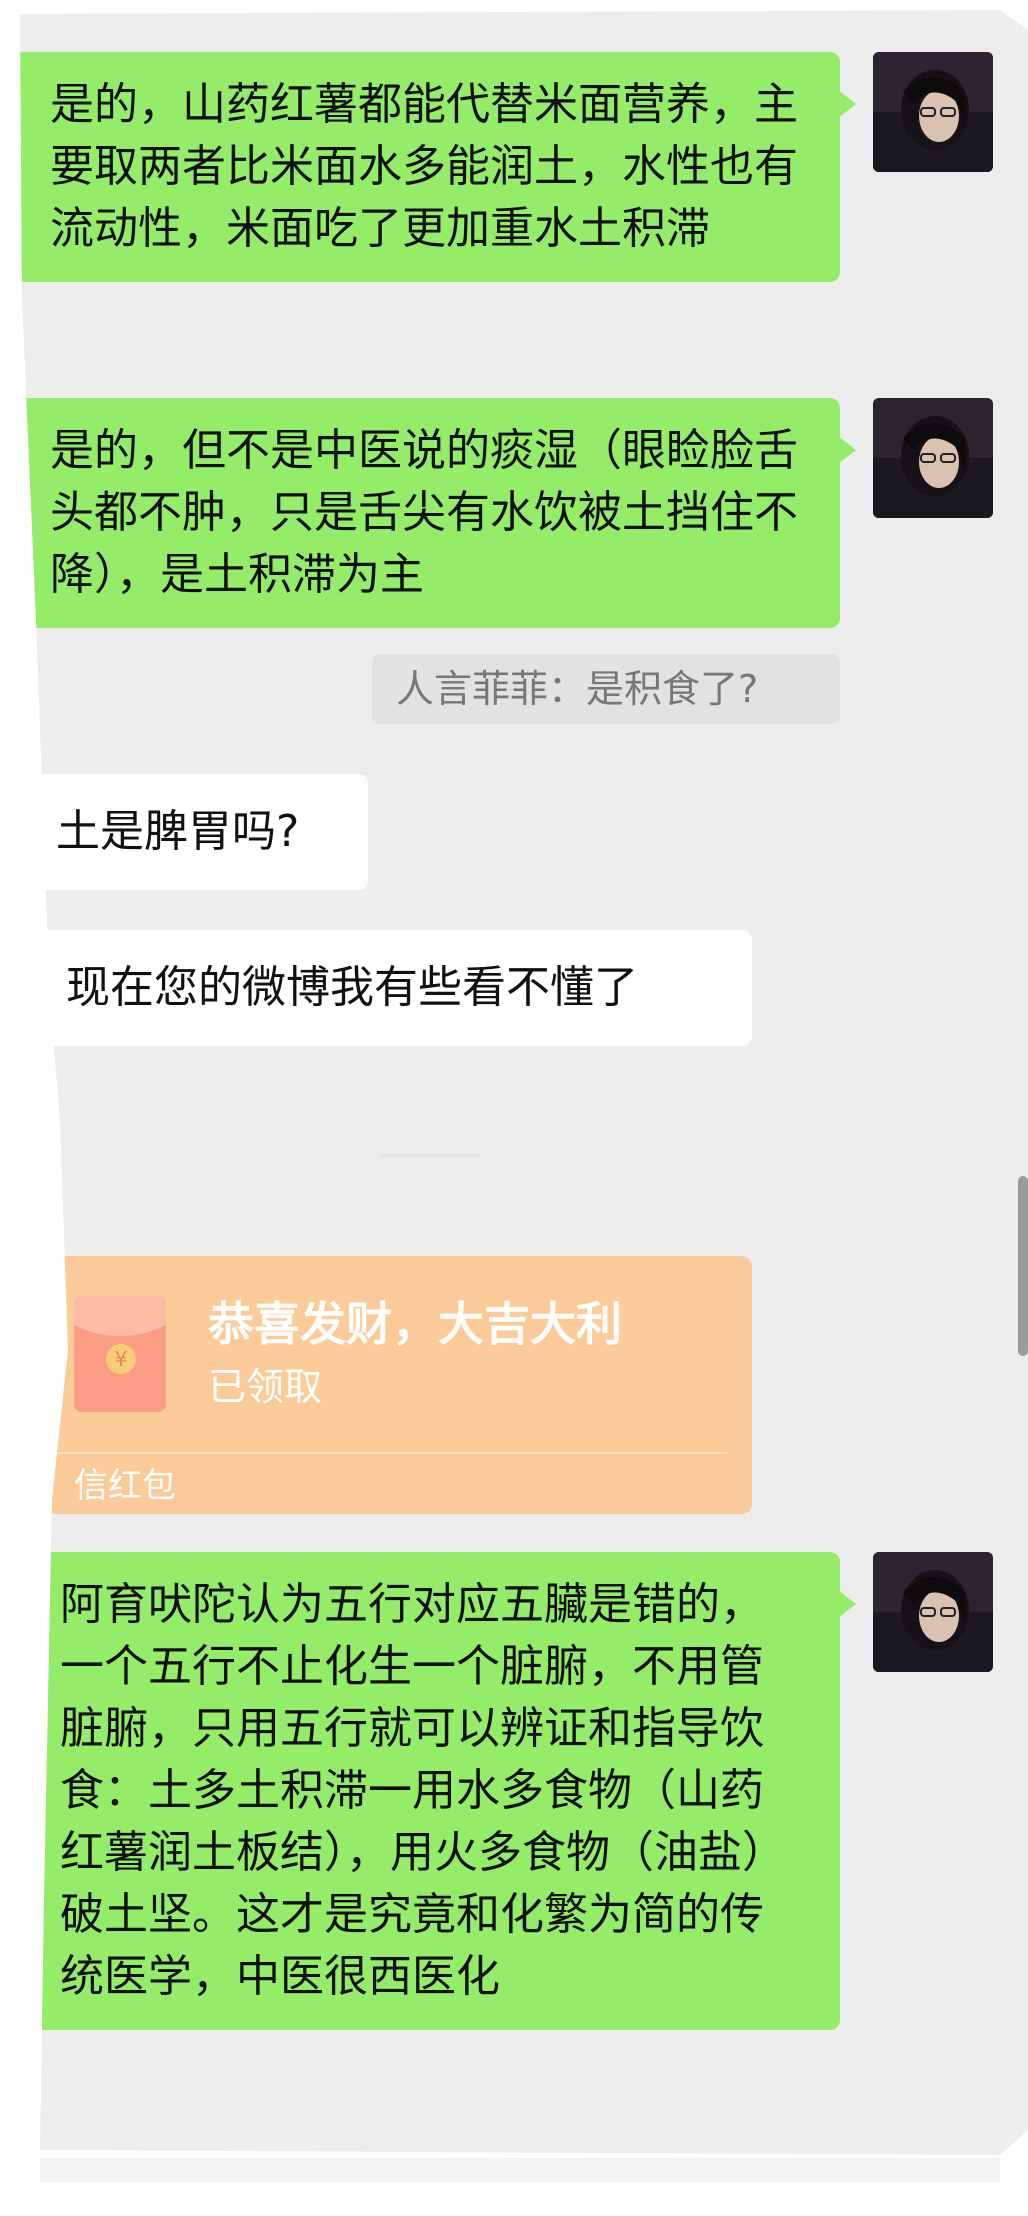  What do you see at coordinates (352, 987) in the screenshot?
I see `message-text: 现在您的微博我有些看不懂了` at bounding box center [352, 987].